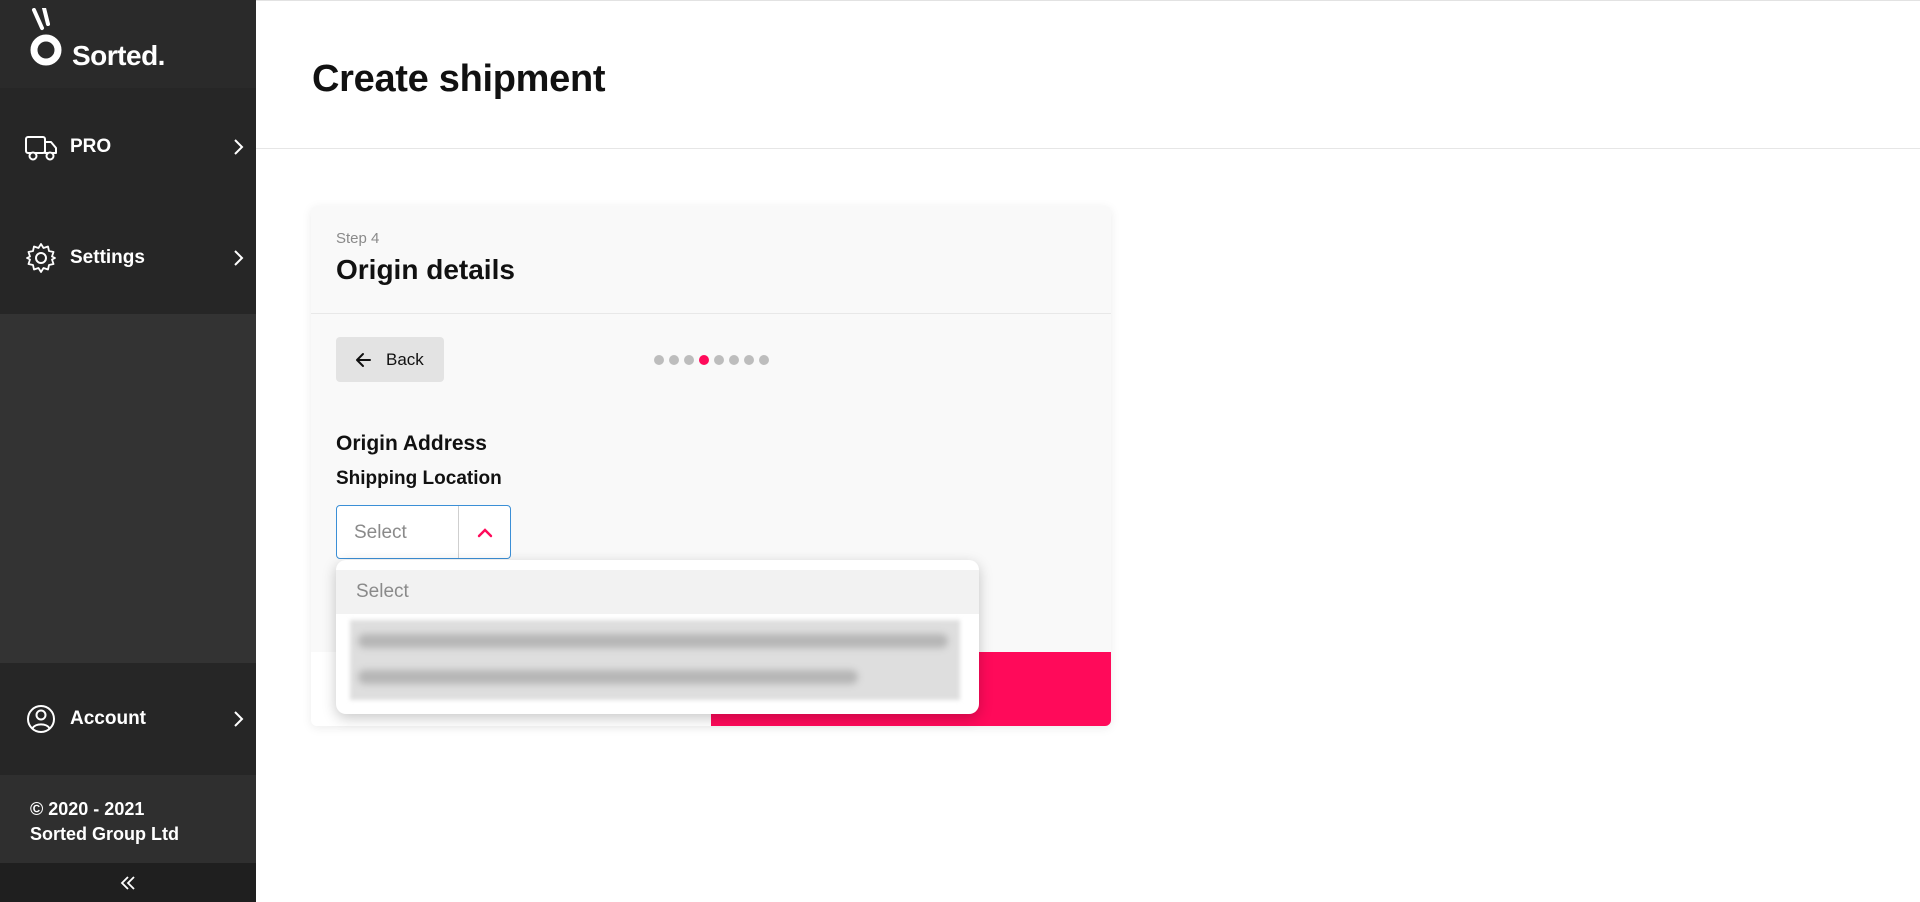  What do you see at coordinates (459, 79) in the screenshot?
I see `page-title: Create shipment` at bounding box center [459, 79].